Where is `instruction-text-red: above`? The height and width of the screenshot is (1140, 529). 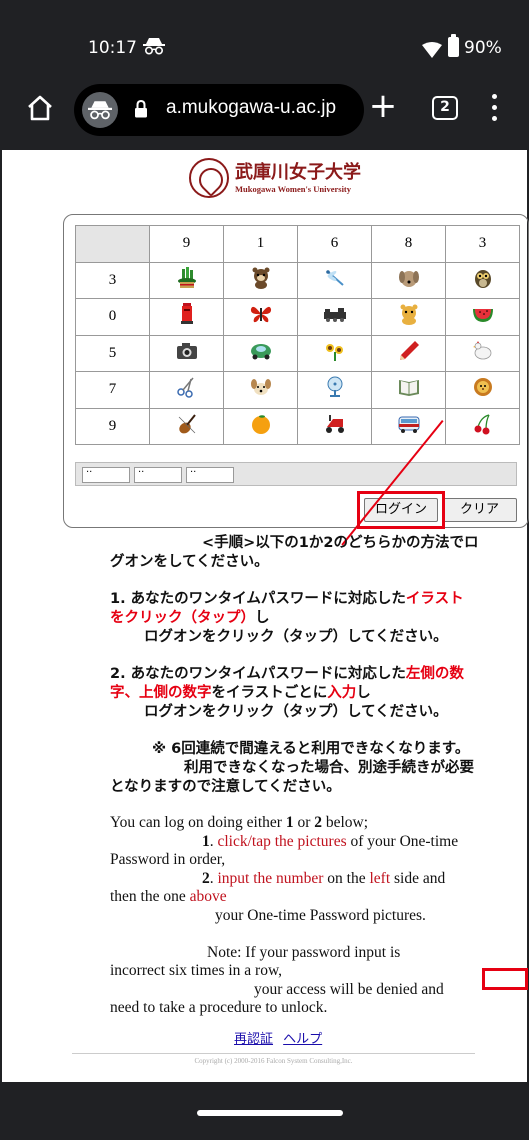 instruction-text-red: above is located at coordinates (208, 896).